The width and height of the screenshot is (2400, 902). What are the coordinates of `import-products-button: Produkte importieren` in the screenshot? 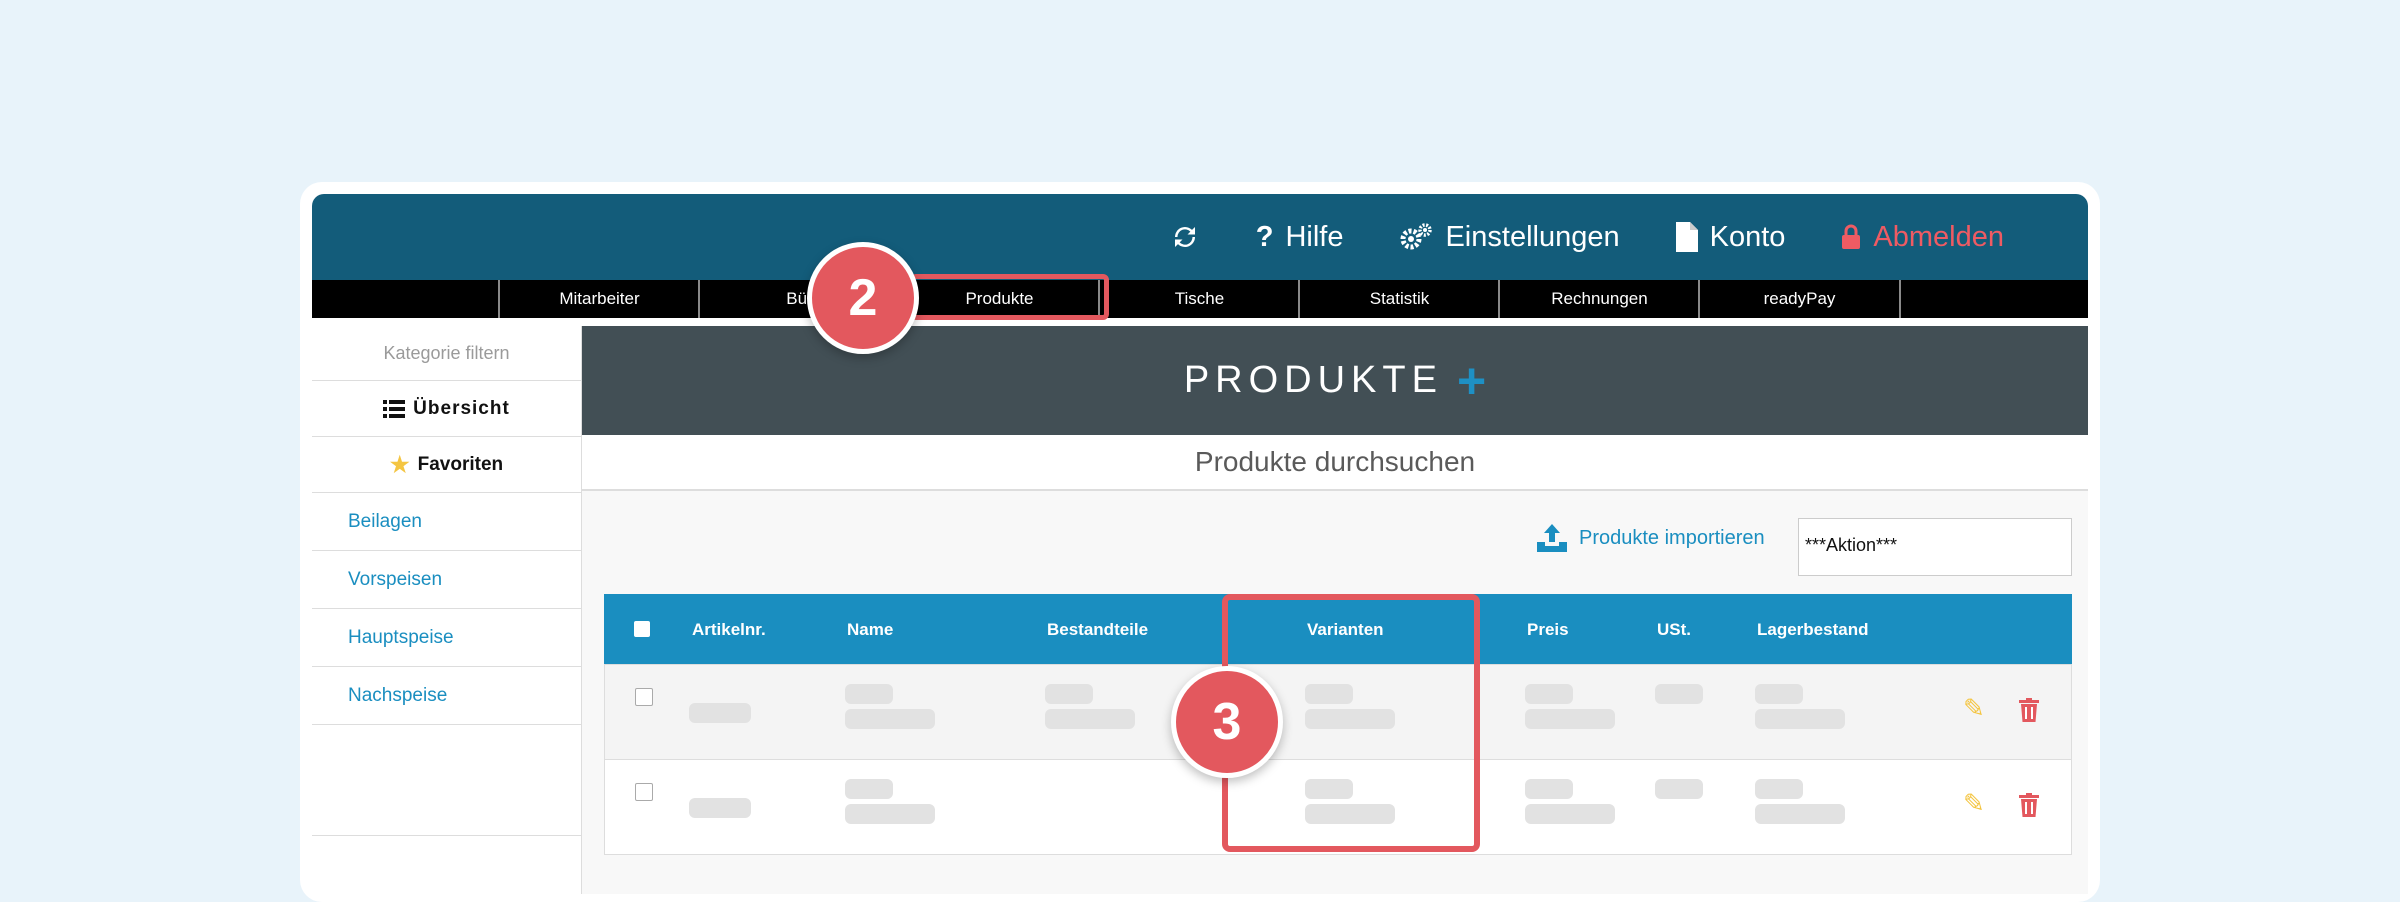 It's located at (1651, 538).